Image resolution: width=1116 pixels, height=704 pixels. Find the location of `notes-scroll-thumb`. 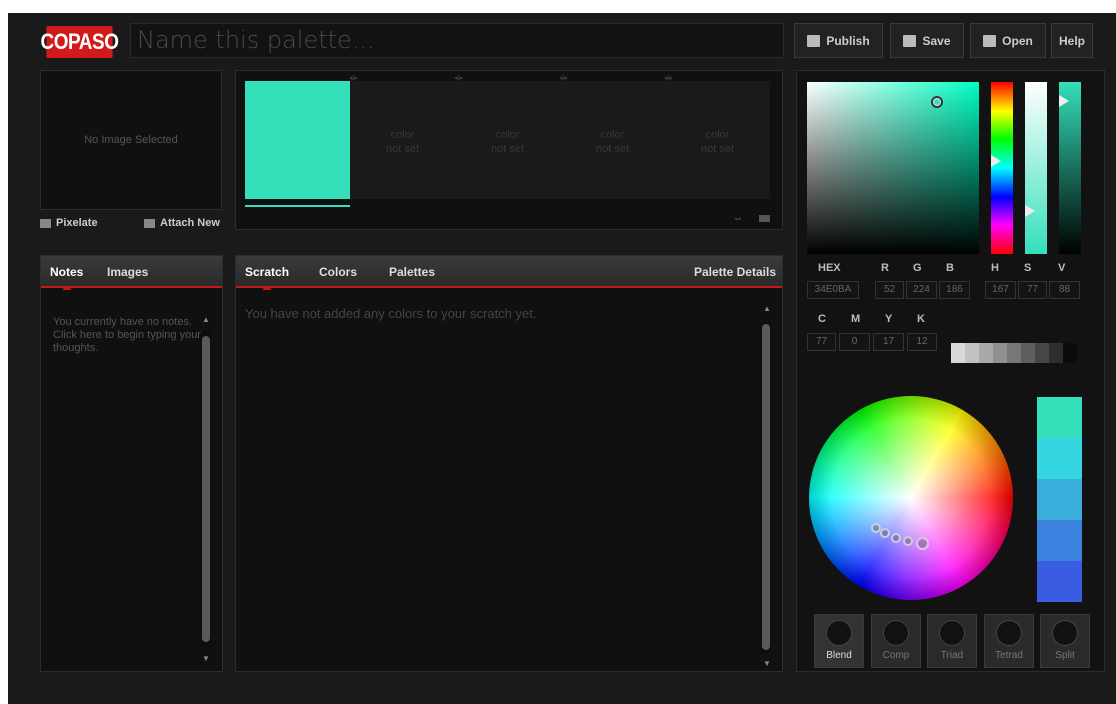

notes-scroll-thumb is located at coordinates (206, 489).